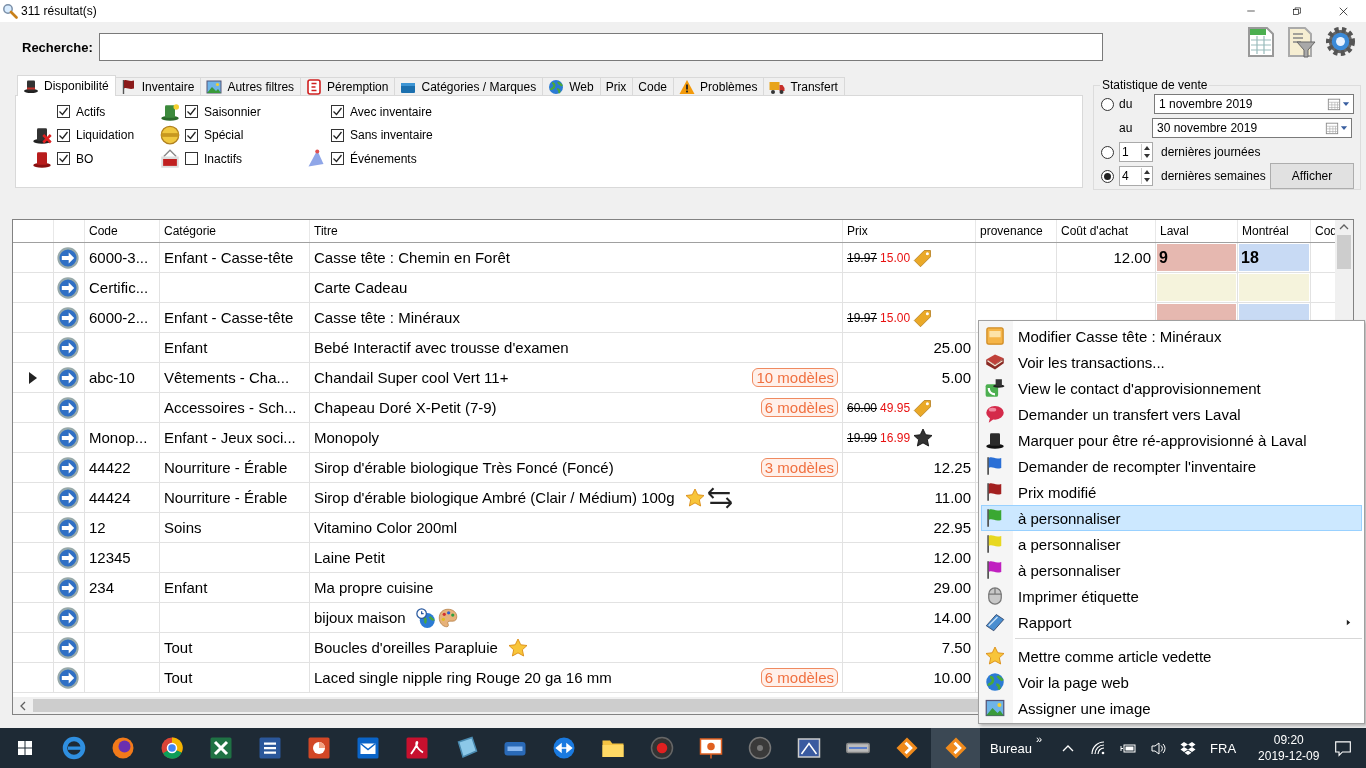  I want to click on tab: Web, so click(571, 86).